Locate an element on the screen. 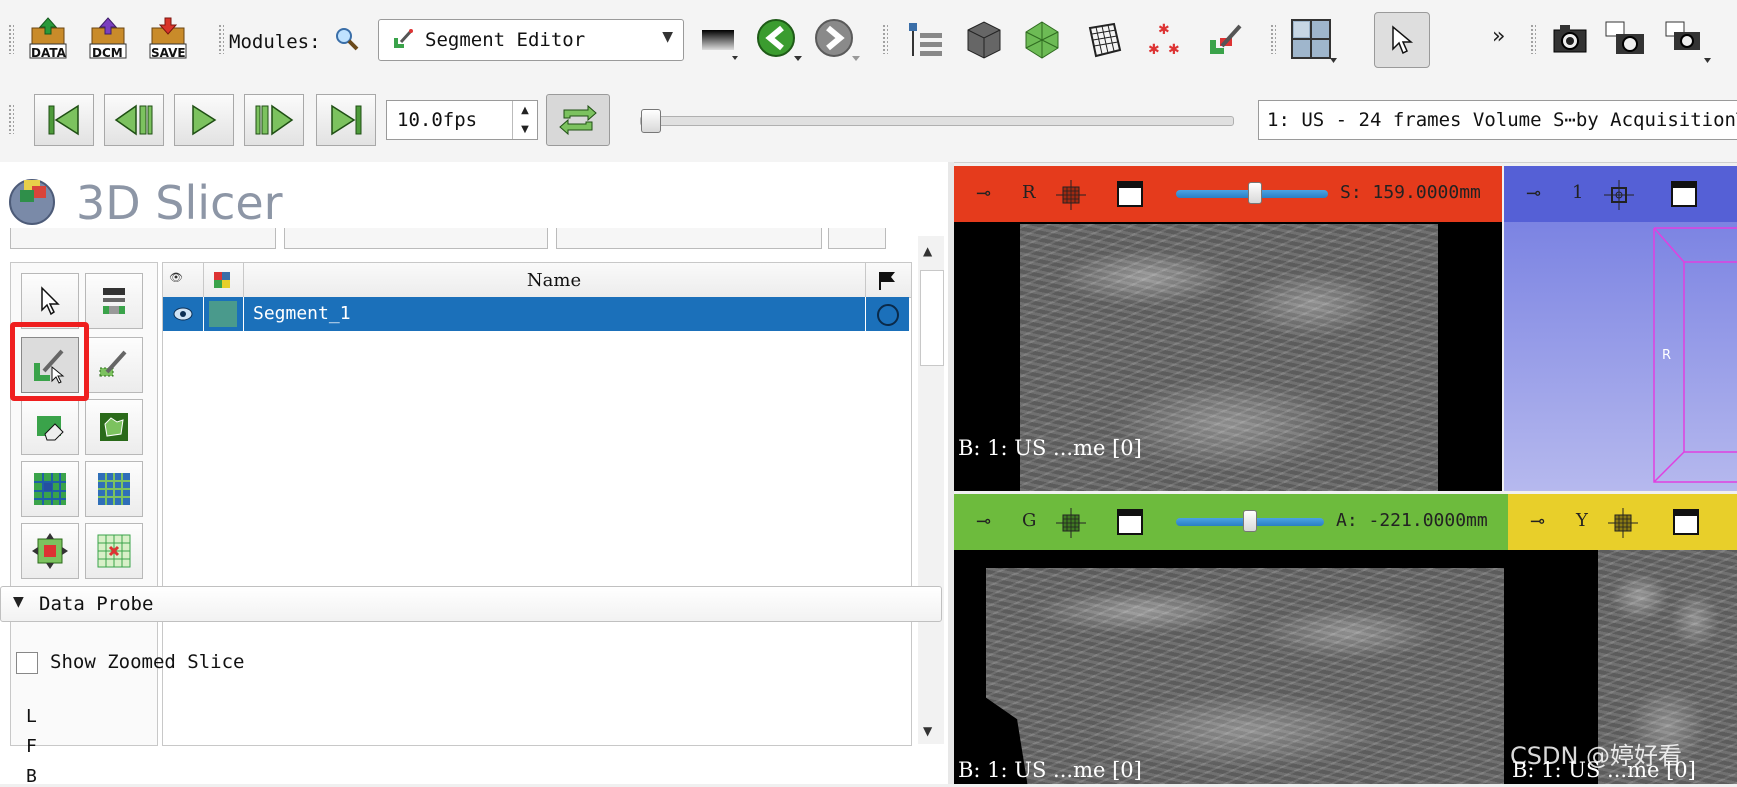  show-zoomed-slice-checkbox is located at coordinates (27, 663).